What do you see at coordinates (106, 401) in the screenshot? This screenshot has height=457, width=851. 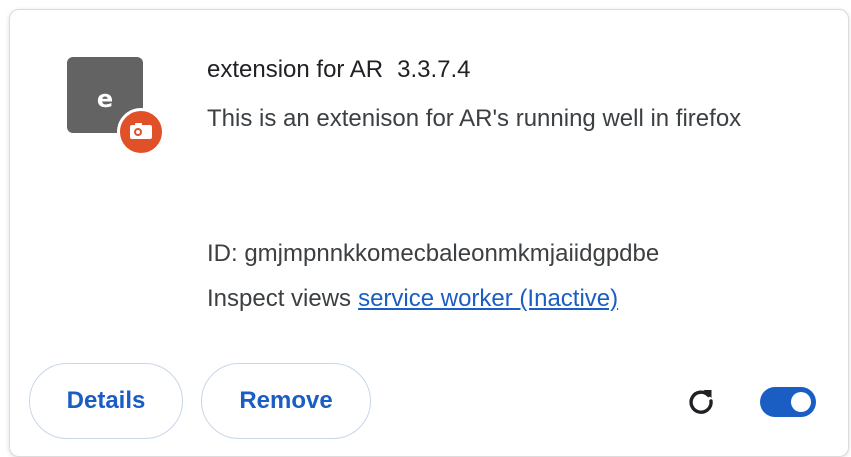 I see `details-button: Details` at bounding box center [106, 401].